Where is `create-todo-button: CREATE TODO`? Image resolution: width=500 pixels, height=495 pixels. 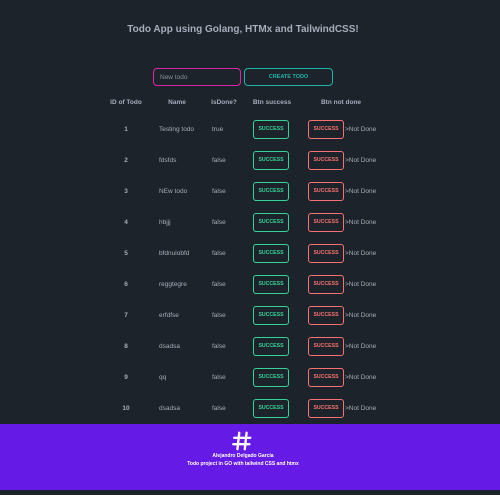 create-todo-button: CREATE TODO is located at coordinates (288, 77).